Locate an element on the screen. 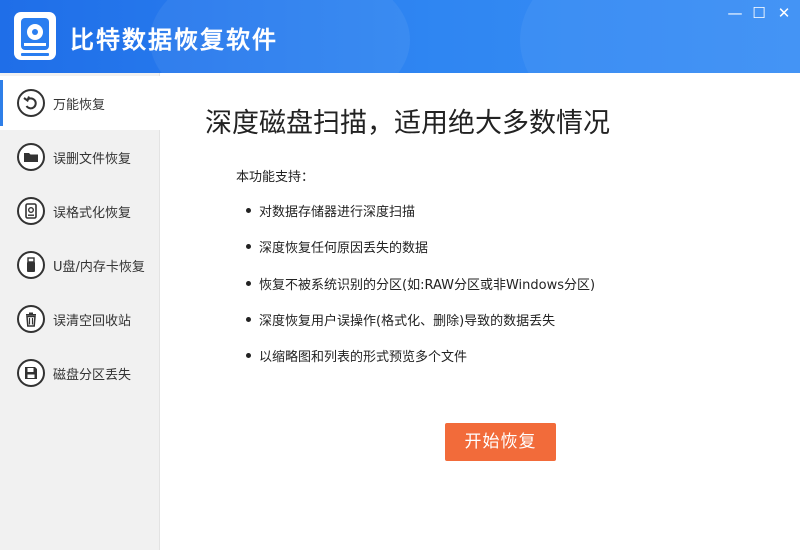 This screenshot has width=800, height=550. feature-text: 深度恢复任何原因丢失的数据 is located at coordinates (344, 248).